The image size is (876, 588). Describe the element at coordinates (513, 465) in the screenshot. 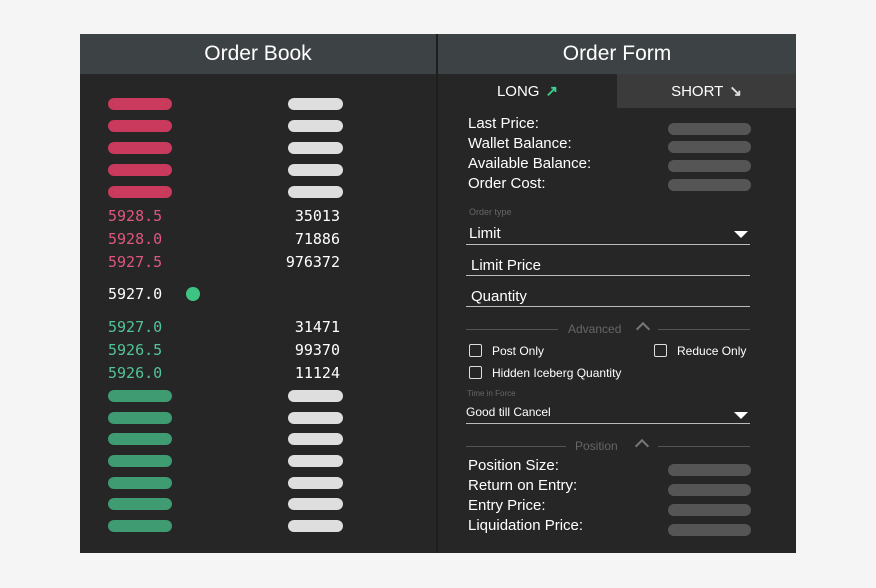

I see `position-size-label: Position Size:` at that location.